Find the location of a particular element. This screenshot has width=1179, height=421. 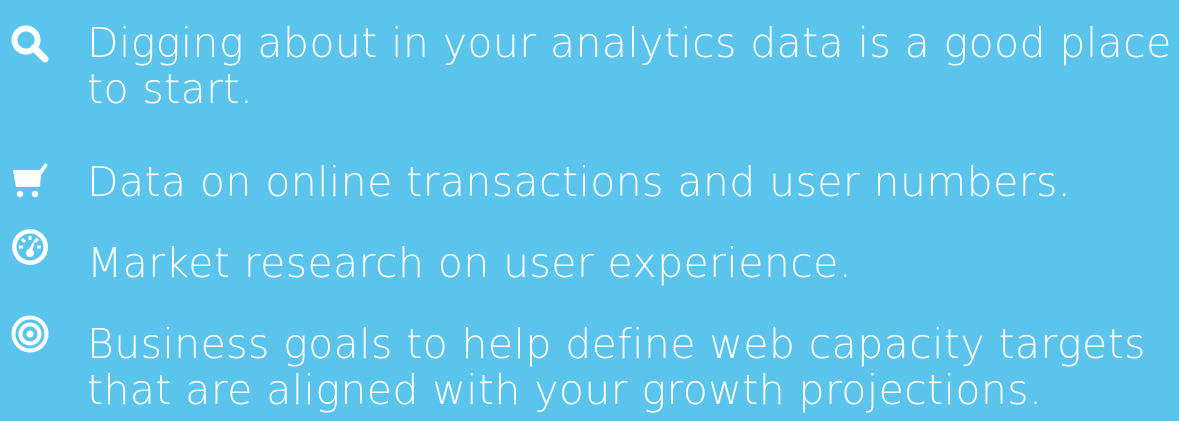

list-item-line: to start. is located at coordinates (170, 89).